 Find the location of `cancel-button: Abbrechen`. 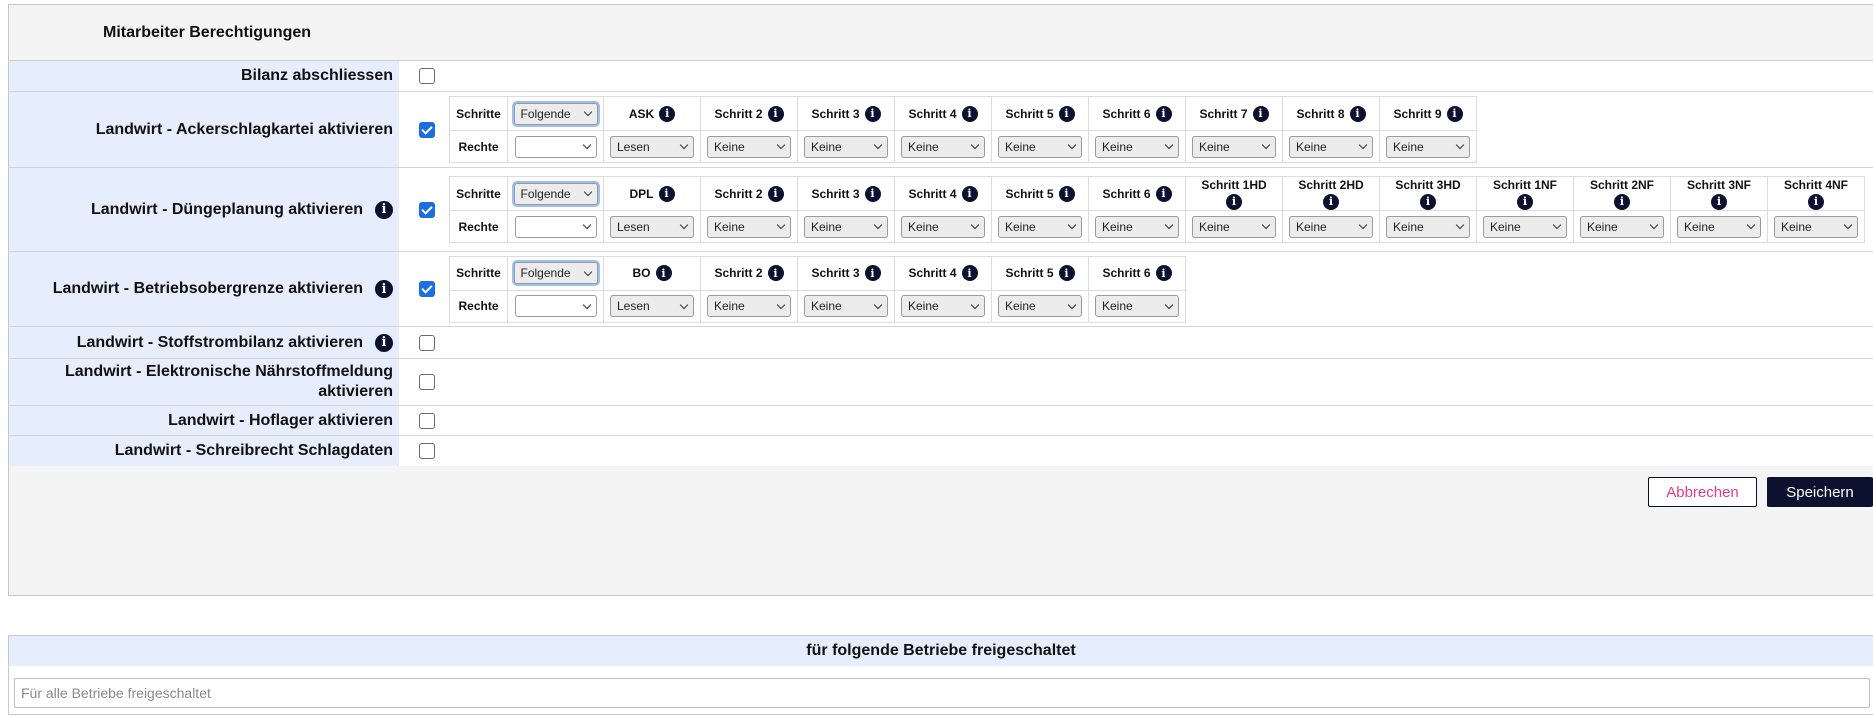

cancel-button: Abbrechen is located at coordinates (1702, 492).